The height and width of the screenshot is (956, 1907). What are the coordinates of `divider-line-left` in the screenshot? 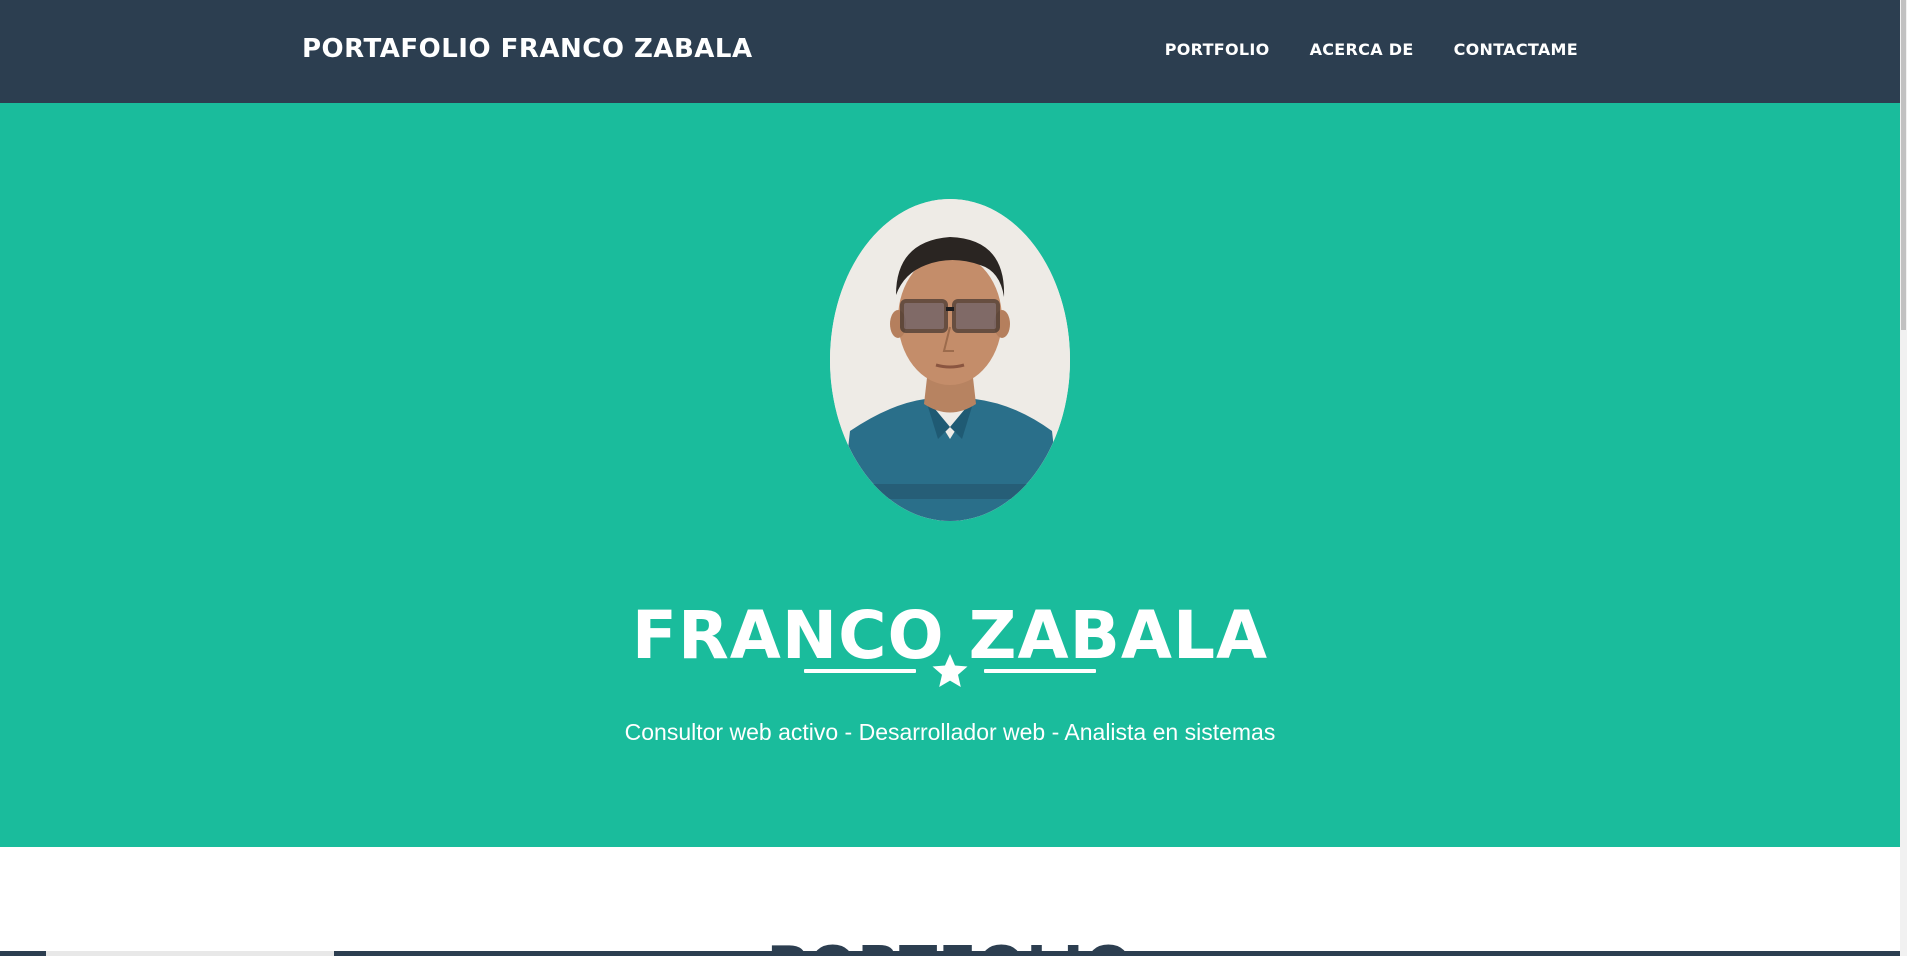 It's located at (860, 671).